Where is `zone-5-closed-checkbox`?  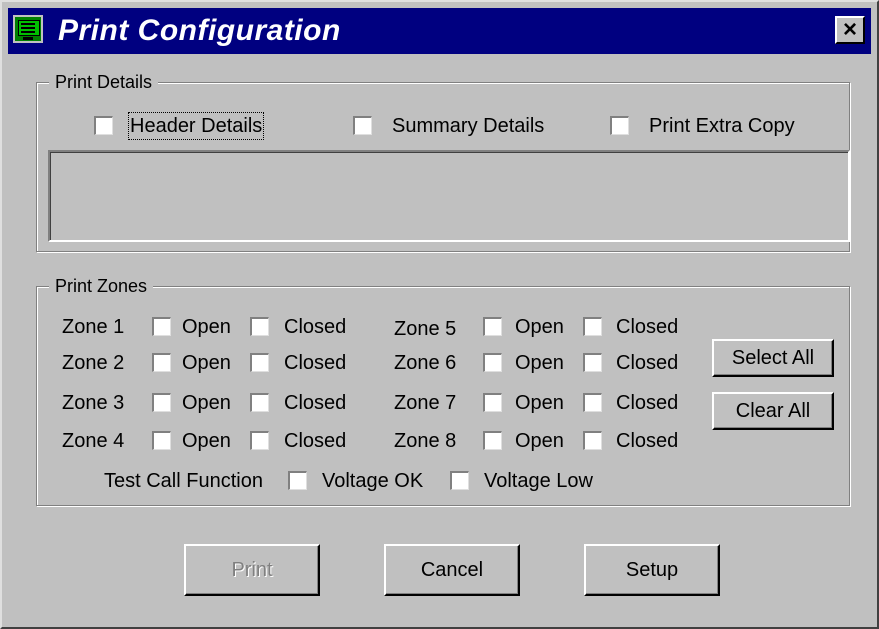 zone-5-closed-checkbox is located at coordinates (592, 326).